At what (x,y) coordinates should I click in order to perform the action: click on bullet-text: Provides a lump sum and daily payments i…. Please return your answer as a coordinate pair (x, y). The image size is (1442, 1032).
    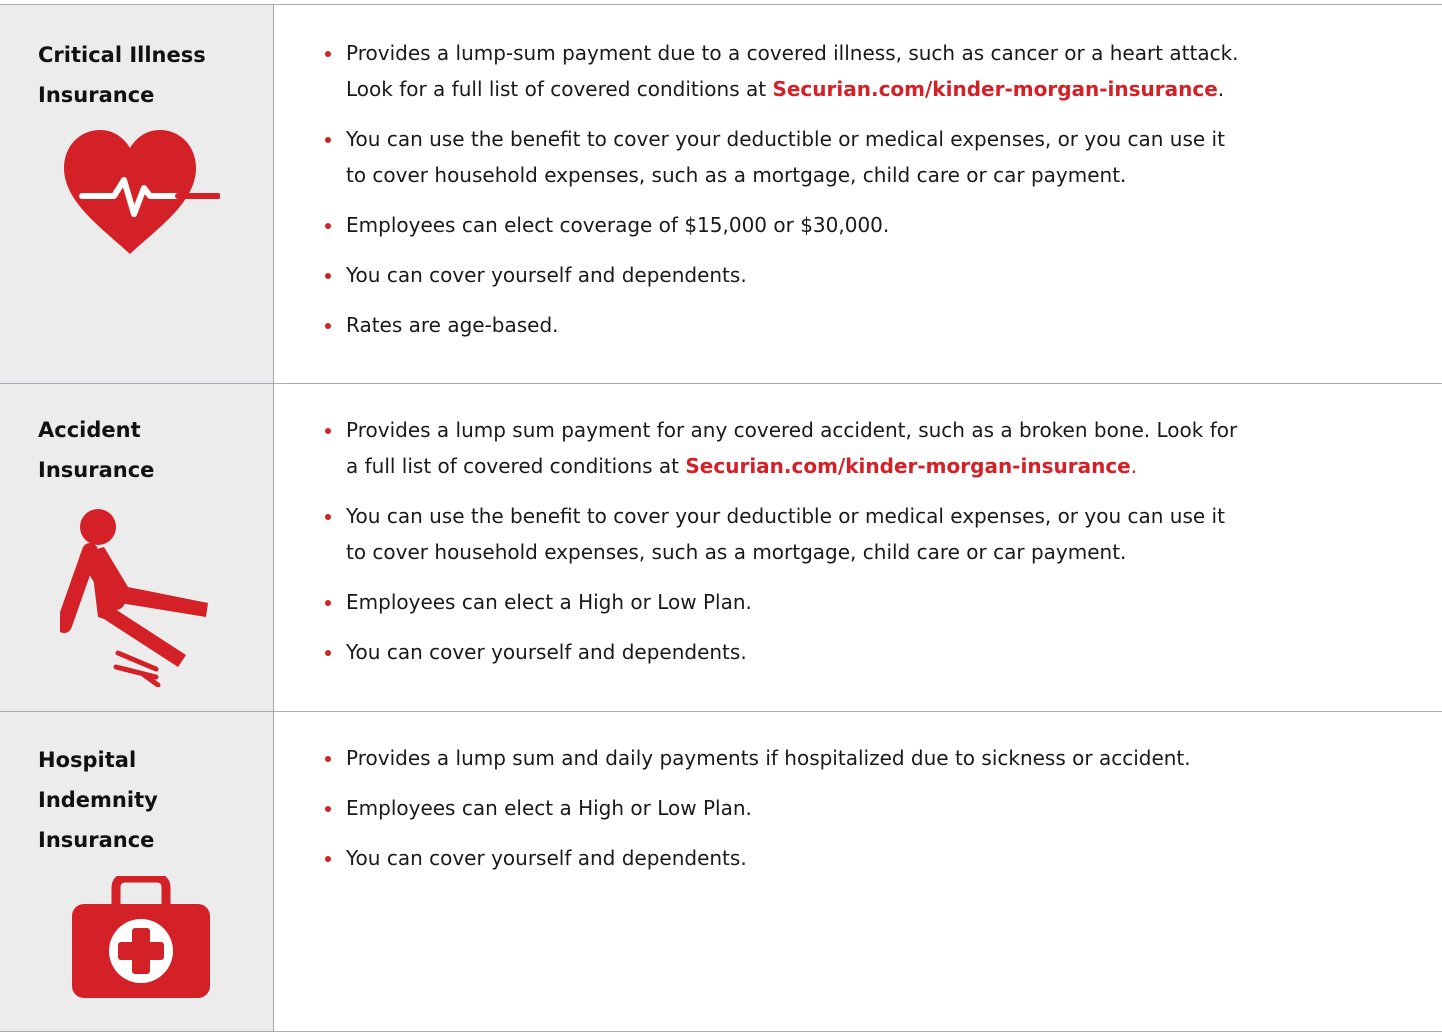
    Looking at the image, I should click on (768, 758).